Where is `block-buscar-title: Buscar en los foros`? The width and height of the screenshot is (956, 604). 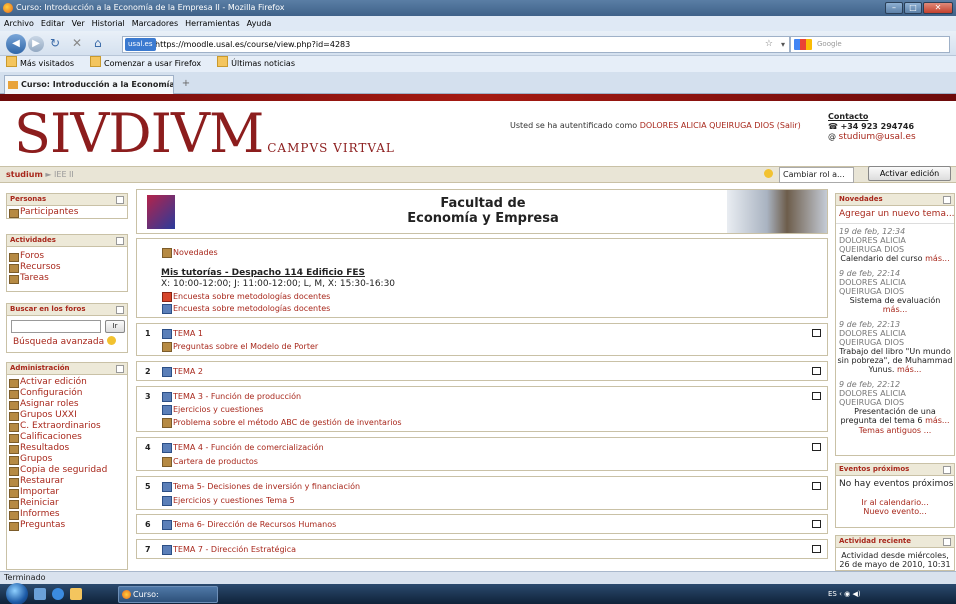 block-buscar-title: Buscar en los foros is located at coordinates (67, 310).